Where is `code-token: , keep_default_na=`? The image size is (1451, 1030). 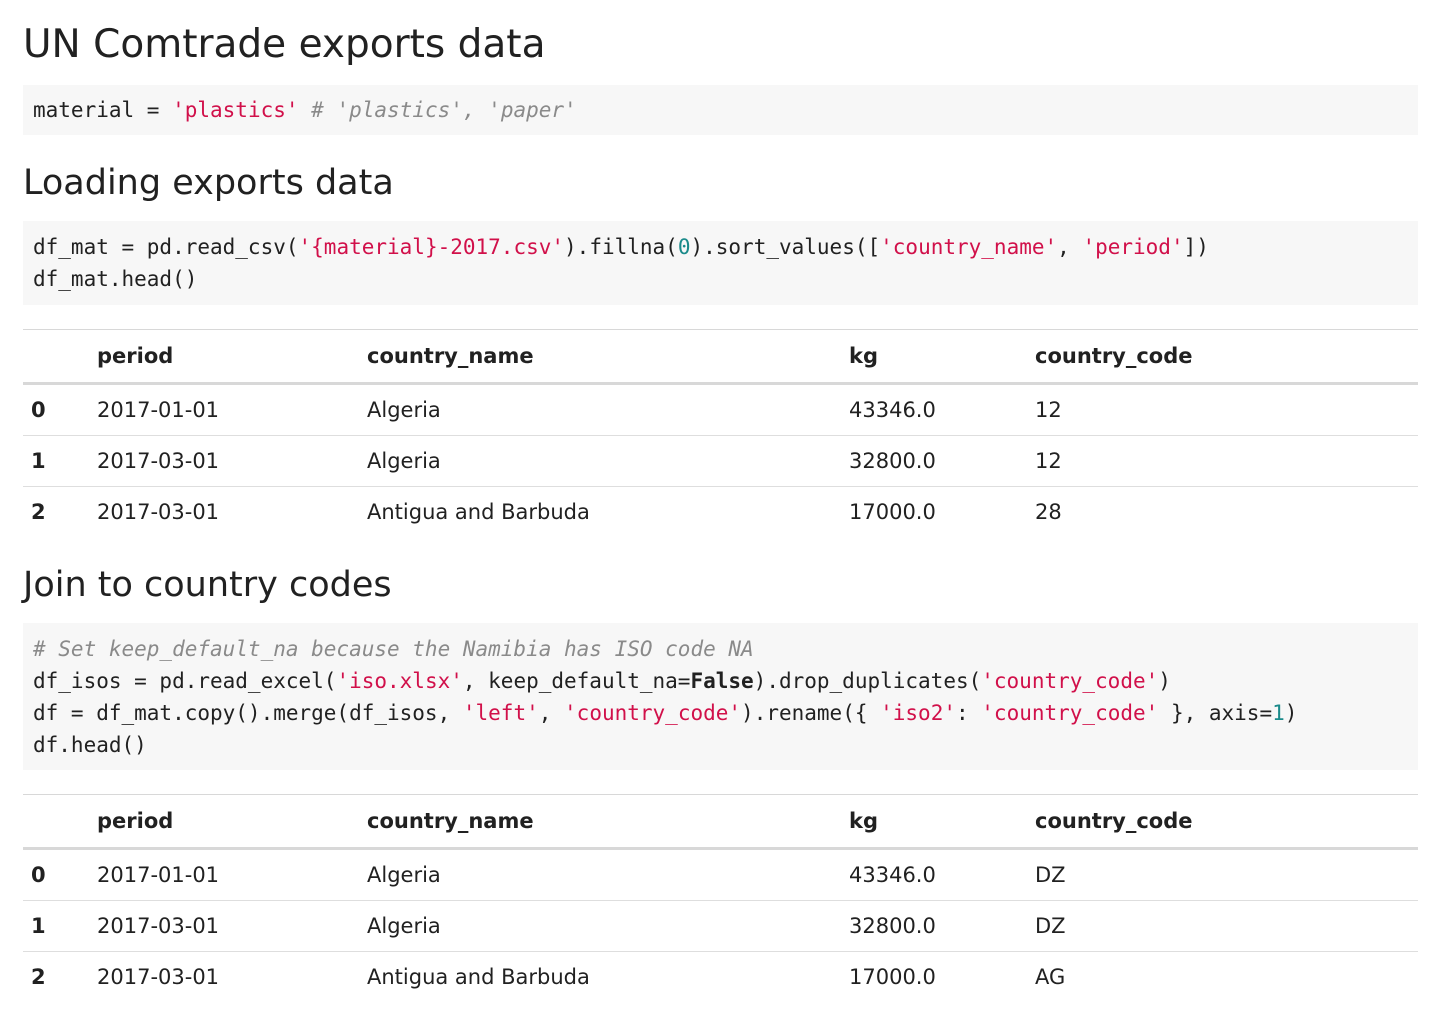
code-token: , keep_default_na= is located at coordinates (576, 681).